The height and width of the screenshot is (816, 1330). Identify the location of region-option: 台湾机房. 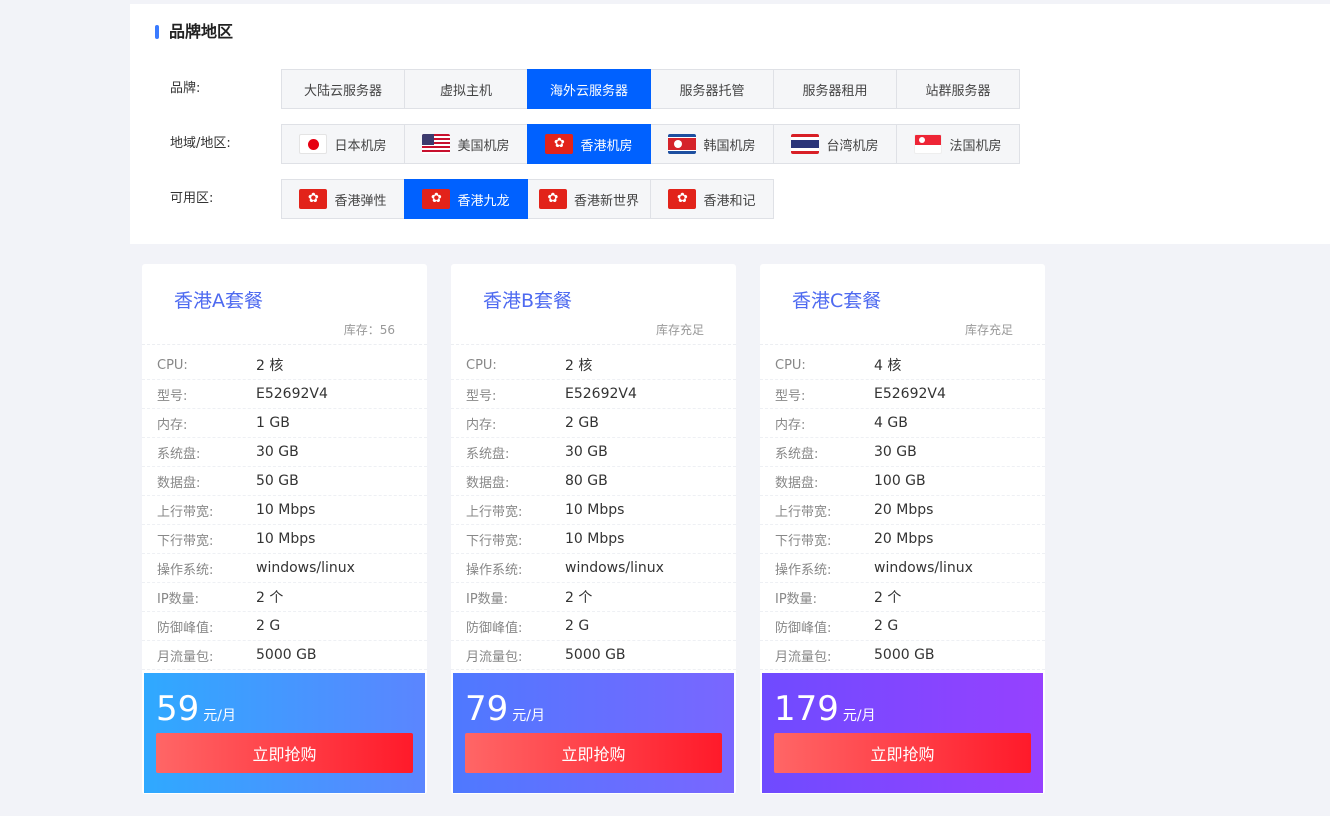
(835, 144).